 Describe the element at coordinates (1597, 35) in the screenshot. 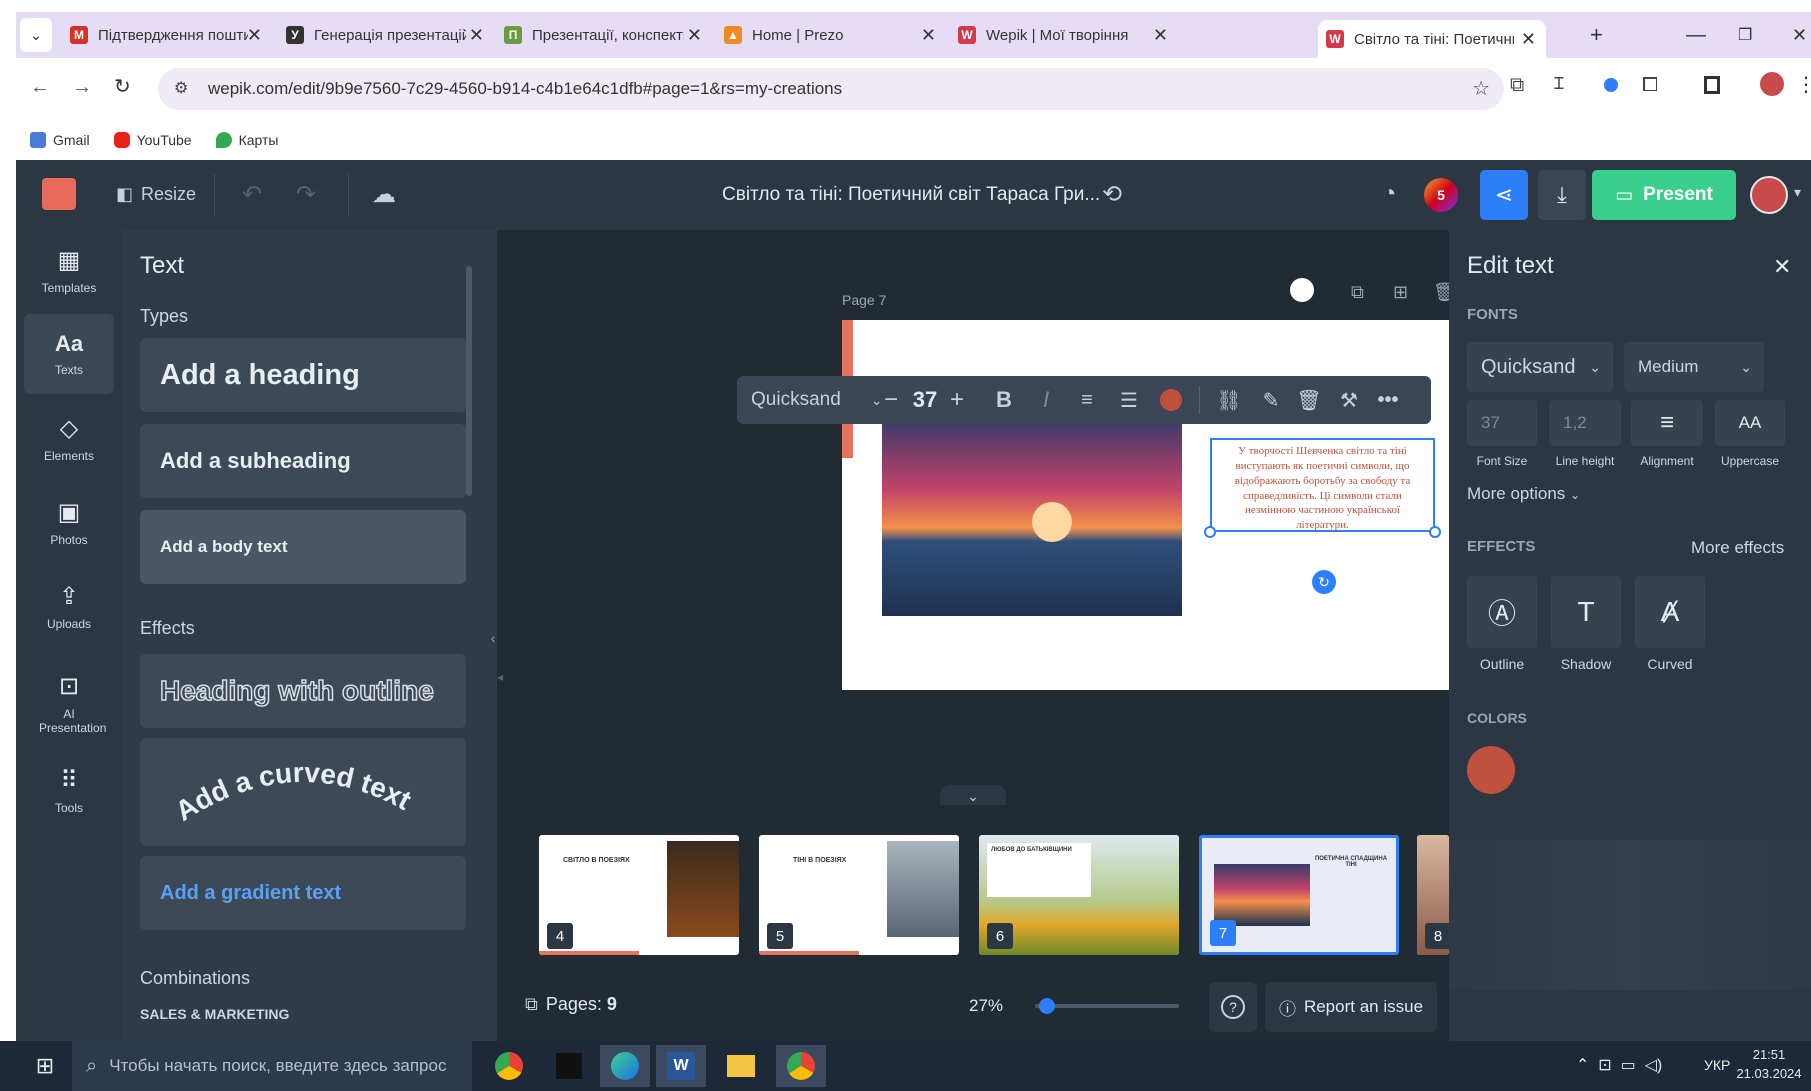

I see `new-tab-button: +` at that location.